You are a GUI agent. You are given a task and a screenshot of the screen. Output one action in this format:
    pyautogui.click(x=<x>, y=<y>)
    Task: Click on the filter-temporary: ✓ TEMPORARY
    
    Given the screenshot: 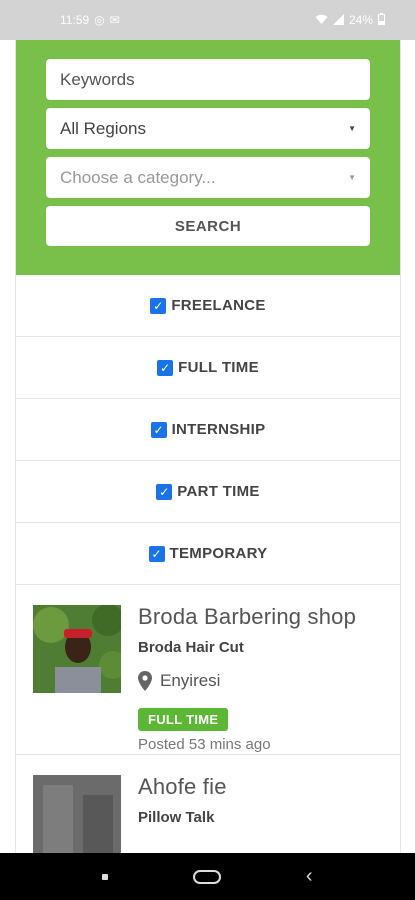 What is the action you would take?
    pyautogui.click(x=208, y=554)
    